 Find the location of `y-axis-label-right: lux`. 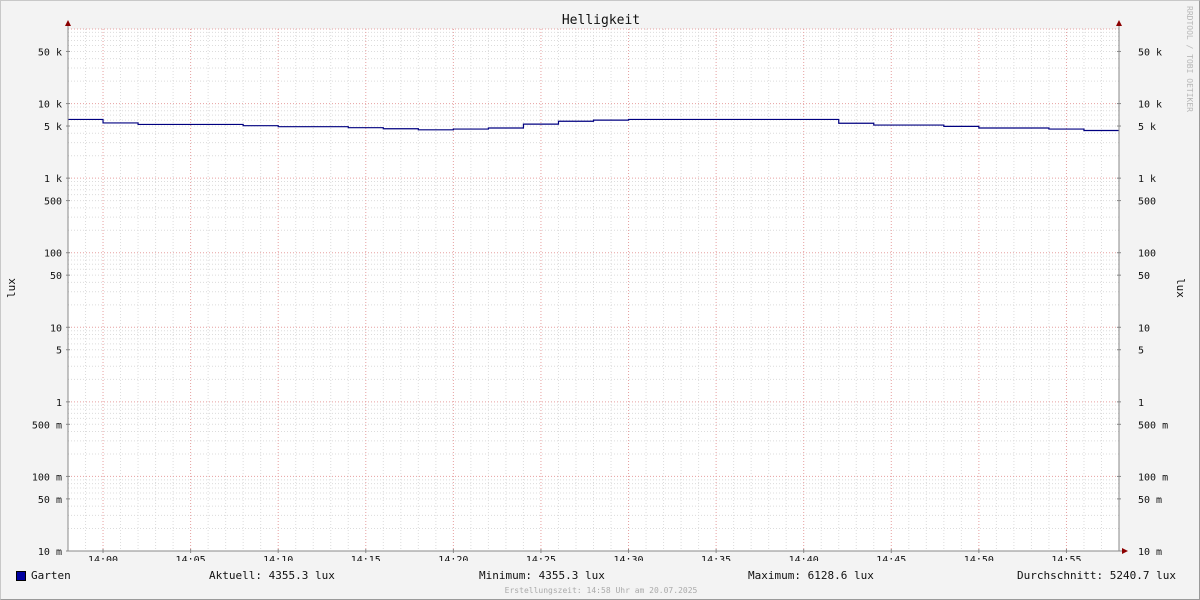

y-axis-label-right: lux is located at coordinates (1180, 288).